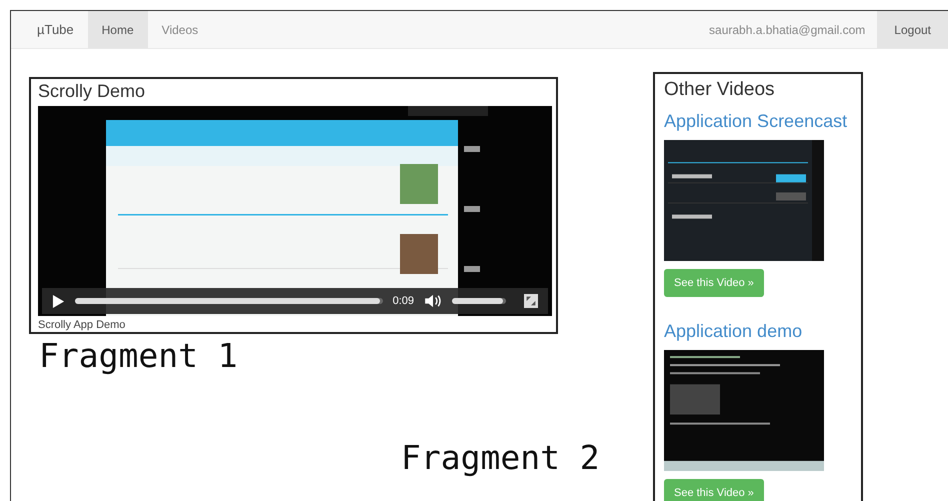 The height and width of the screenshot is (501, 948). What do you see at coordinates (92, 91) in the screenshot?
I see `video-title: Scrolly Demo` at bounding box center [92, 91].